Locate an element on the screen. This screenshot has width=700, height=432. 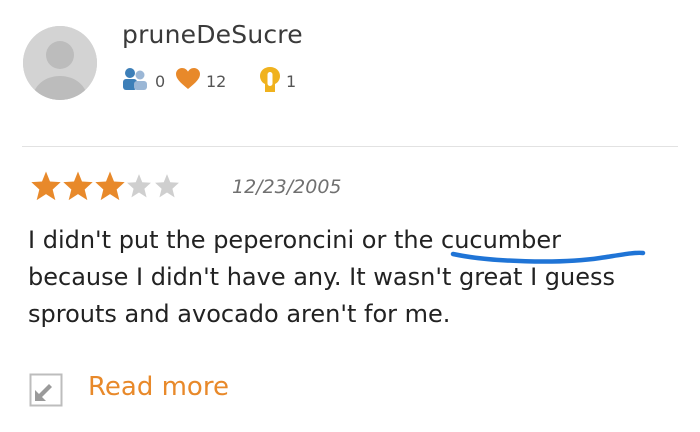
review-date: 12/23/2005 is located at coordinates (287, 187).